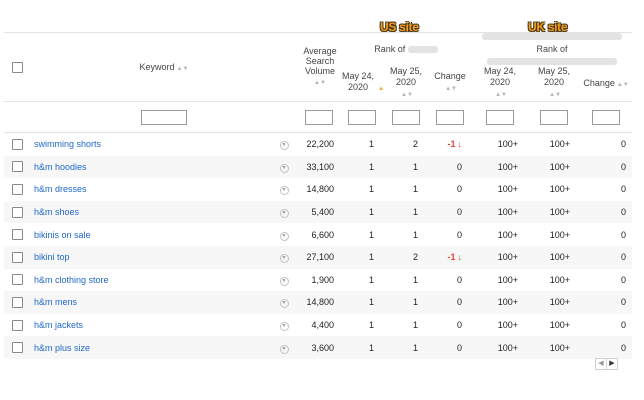 Image resolution: width=644 pixels, height=400 pixels. What do you see at coordinates (406, 83) in the screenshot?
I see `us-may25-header: May 25, 2020 ▲▼` at bounding box center [406, 83].